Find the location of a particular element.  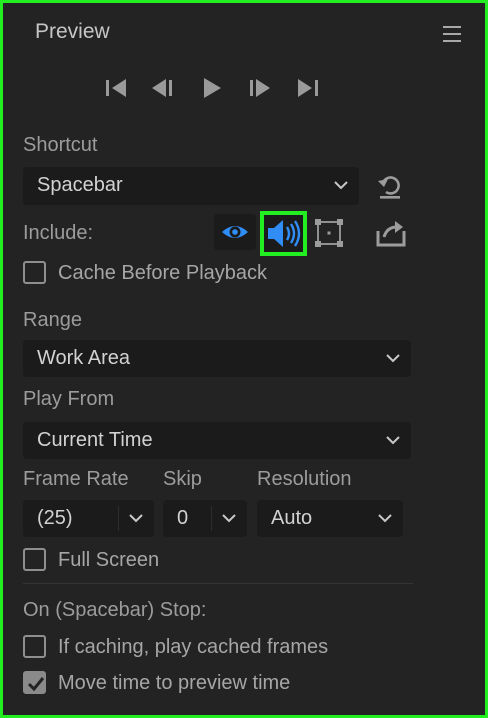

play-from-dropdown: Current Time is located at coordinates (217, 440).